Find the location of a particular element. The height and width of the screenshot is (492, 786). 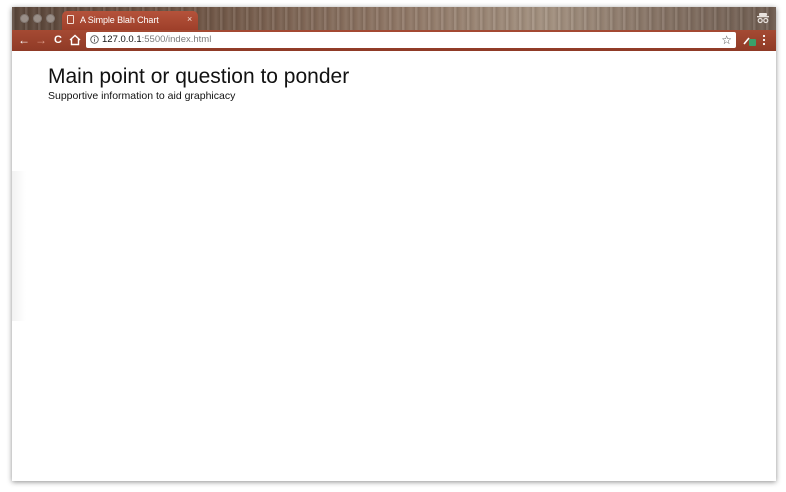

url-text: 127.0.0.1:5500/index.html is located at coordinates (156, 39).